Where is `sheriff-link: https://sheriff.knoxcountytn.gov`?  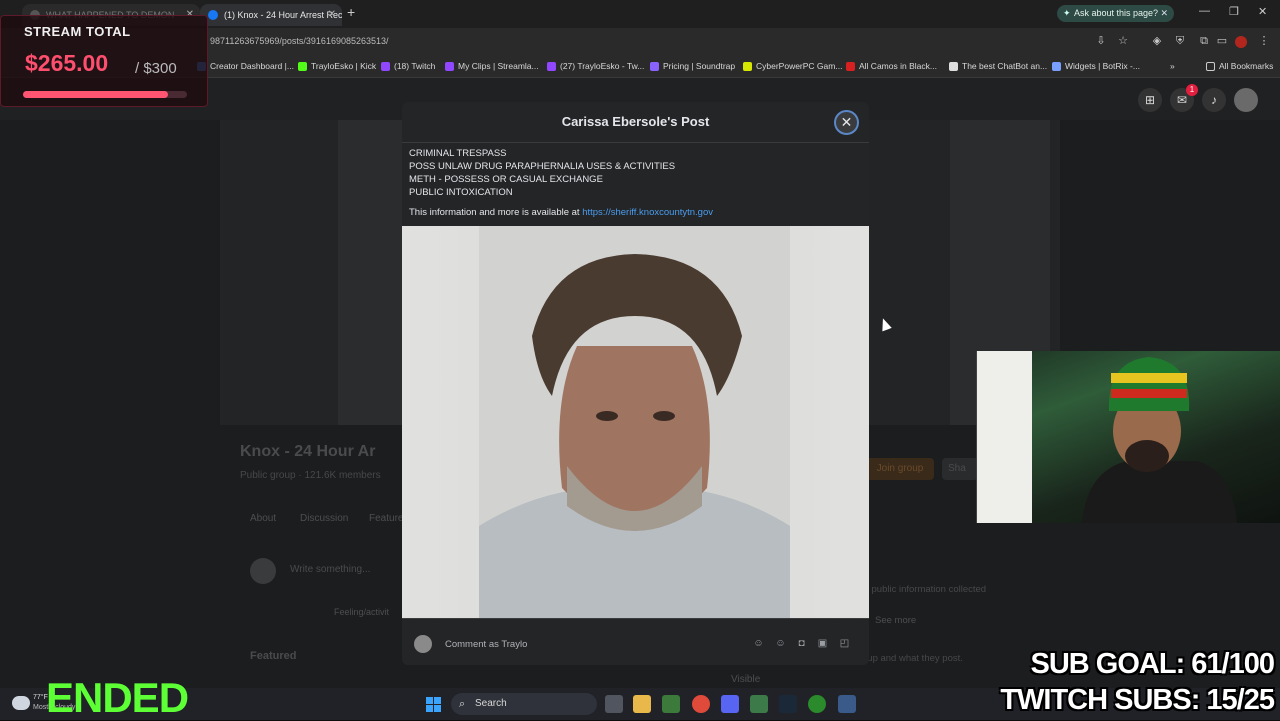
sheriff-link: https://sheriff.knoxcountytn.gov is located at coordinates (647, 212).